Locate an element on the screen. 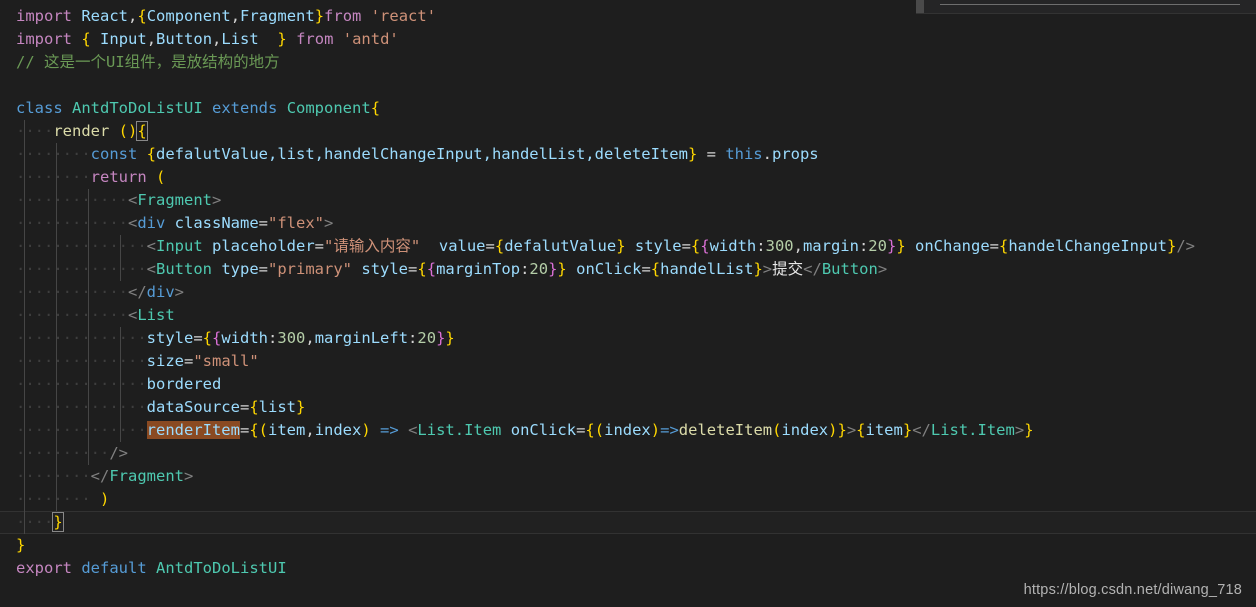 The width and height of the screenshot is (1256, 607). bracket-match: { is located at coordinates (142, 131).